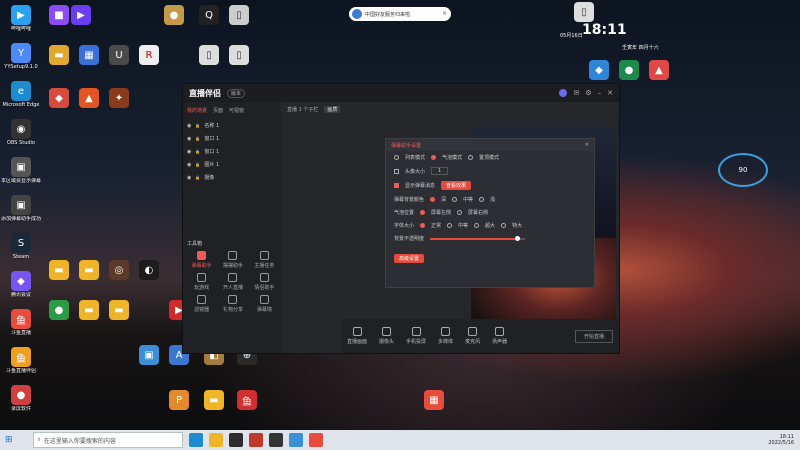  Describe the element at coordinates (21, 56) in the screenshot. I see `desktop-icon: Y YYSetup9.1.0` at that location.